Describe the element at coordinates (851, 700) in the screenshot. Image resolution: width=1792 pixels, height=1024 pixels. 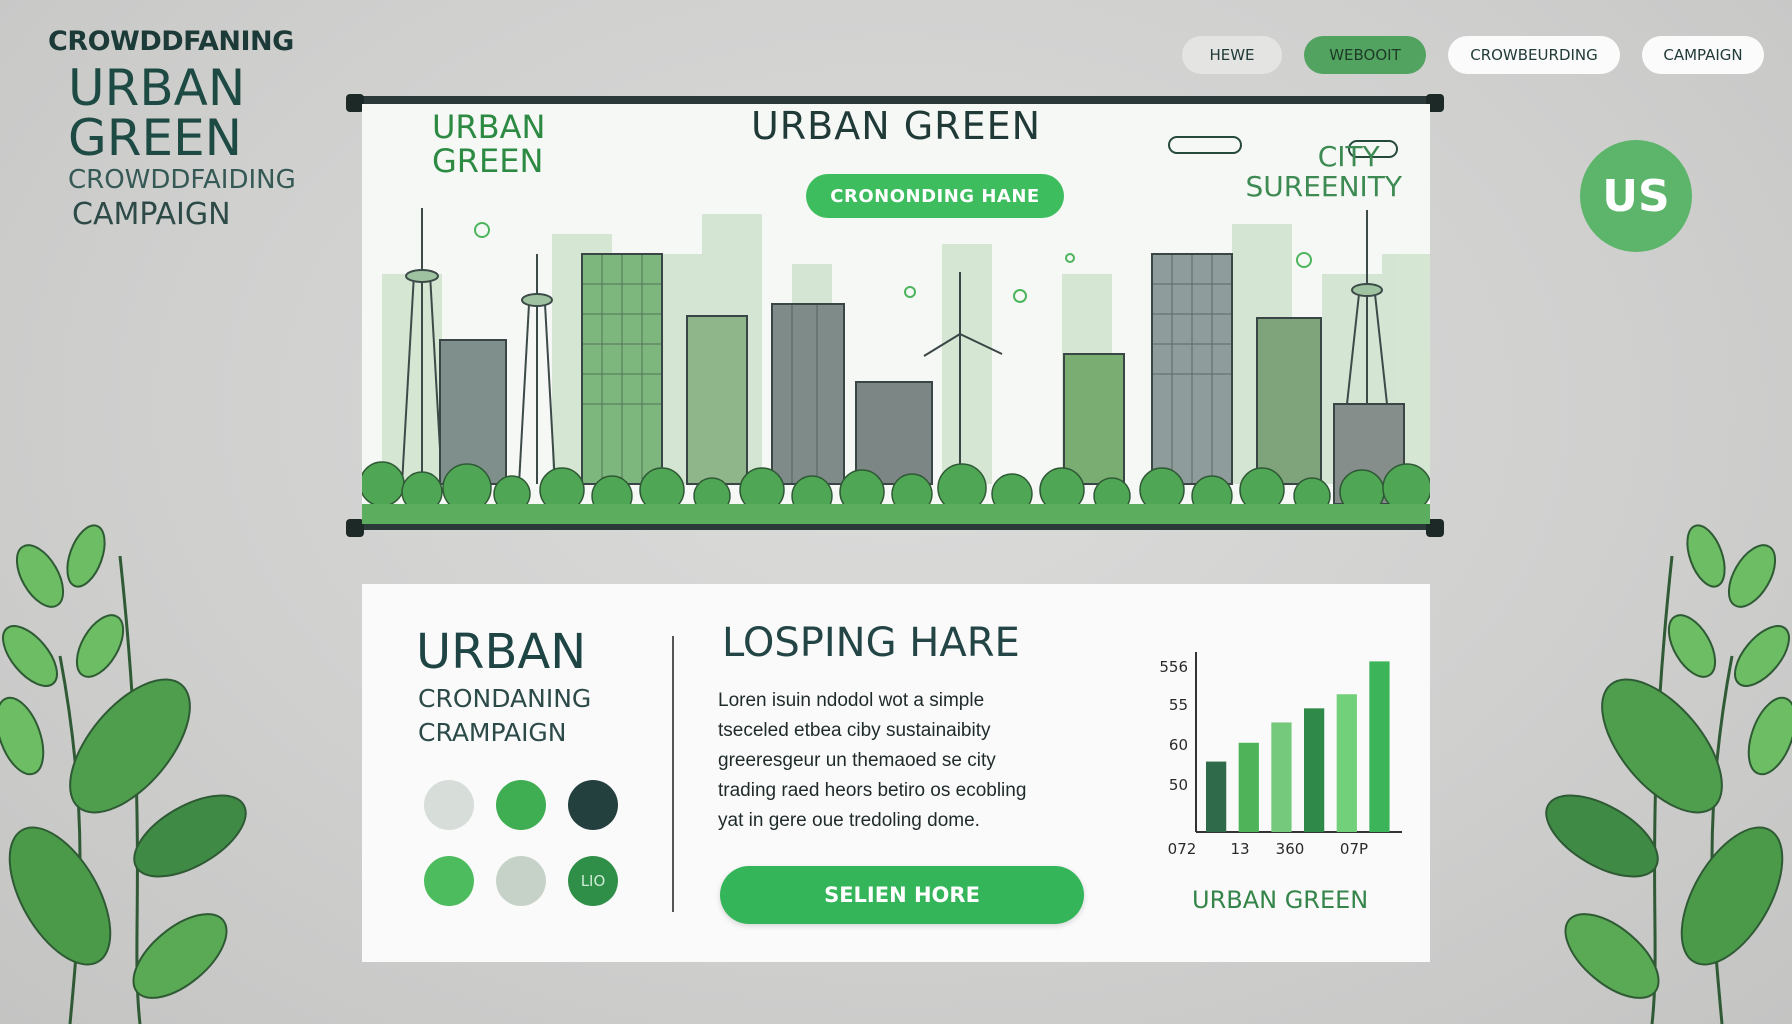
I see `paragraph-line: Loren isuin ndodol wot a simple` at that location.